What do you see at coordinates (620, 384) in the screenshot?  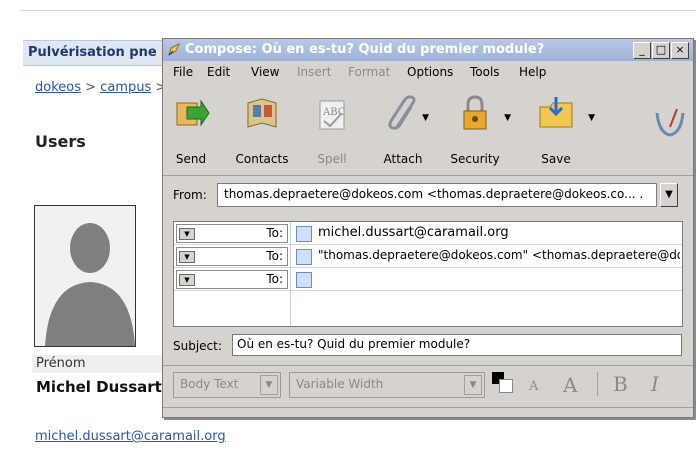 I see `bold-button: B` at bounding box center [620, 384].